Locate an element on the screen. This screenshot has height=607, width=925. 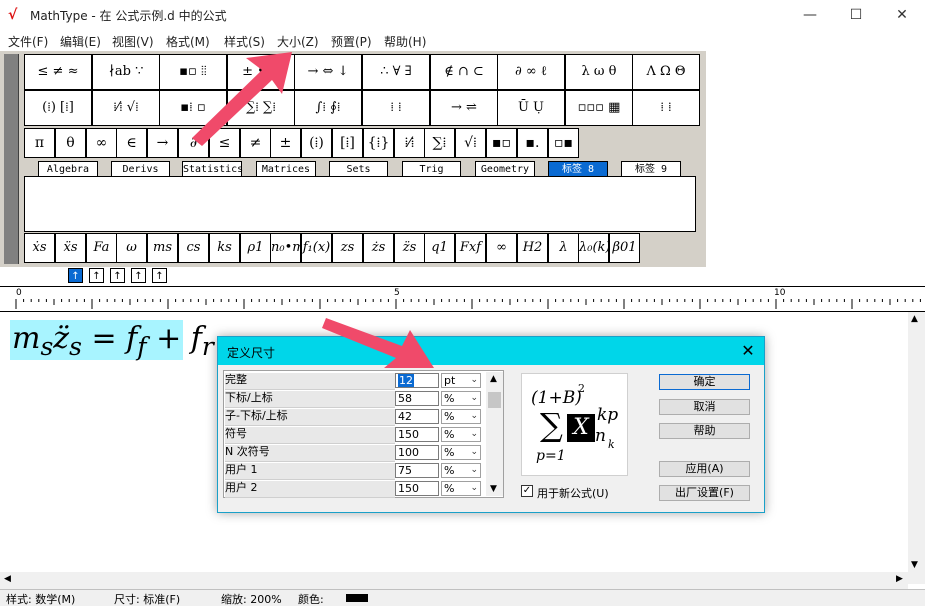
palette-button-row1-8: ∂ ∞ ℓ is located at coordinates (531, 72).